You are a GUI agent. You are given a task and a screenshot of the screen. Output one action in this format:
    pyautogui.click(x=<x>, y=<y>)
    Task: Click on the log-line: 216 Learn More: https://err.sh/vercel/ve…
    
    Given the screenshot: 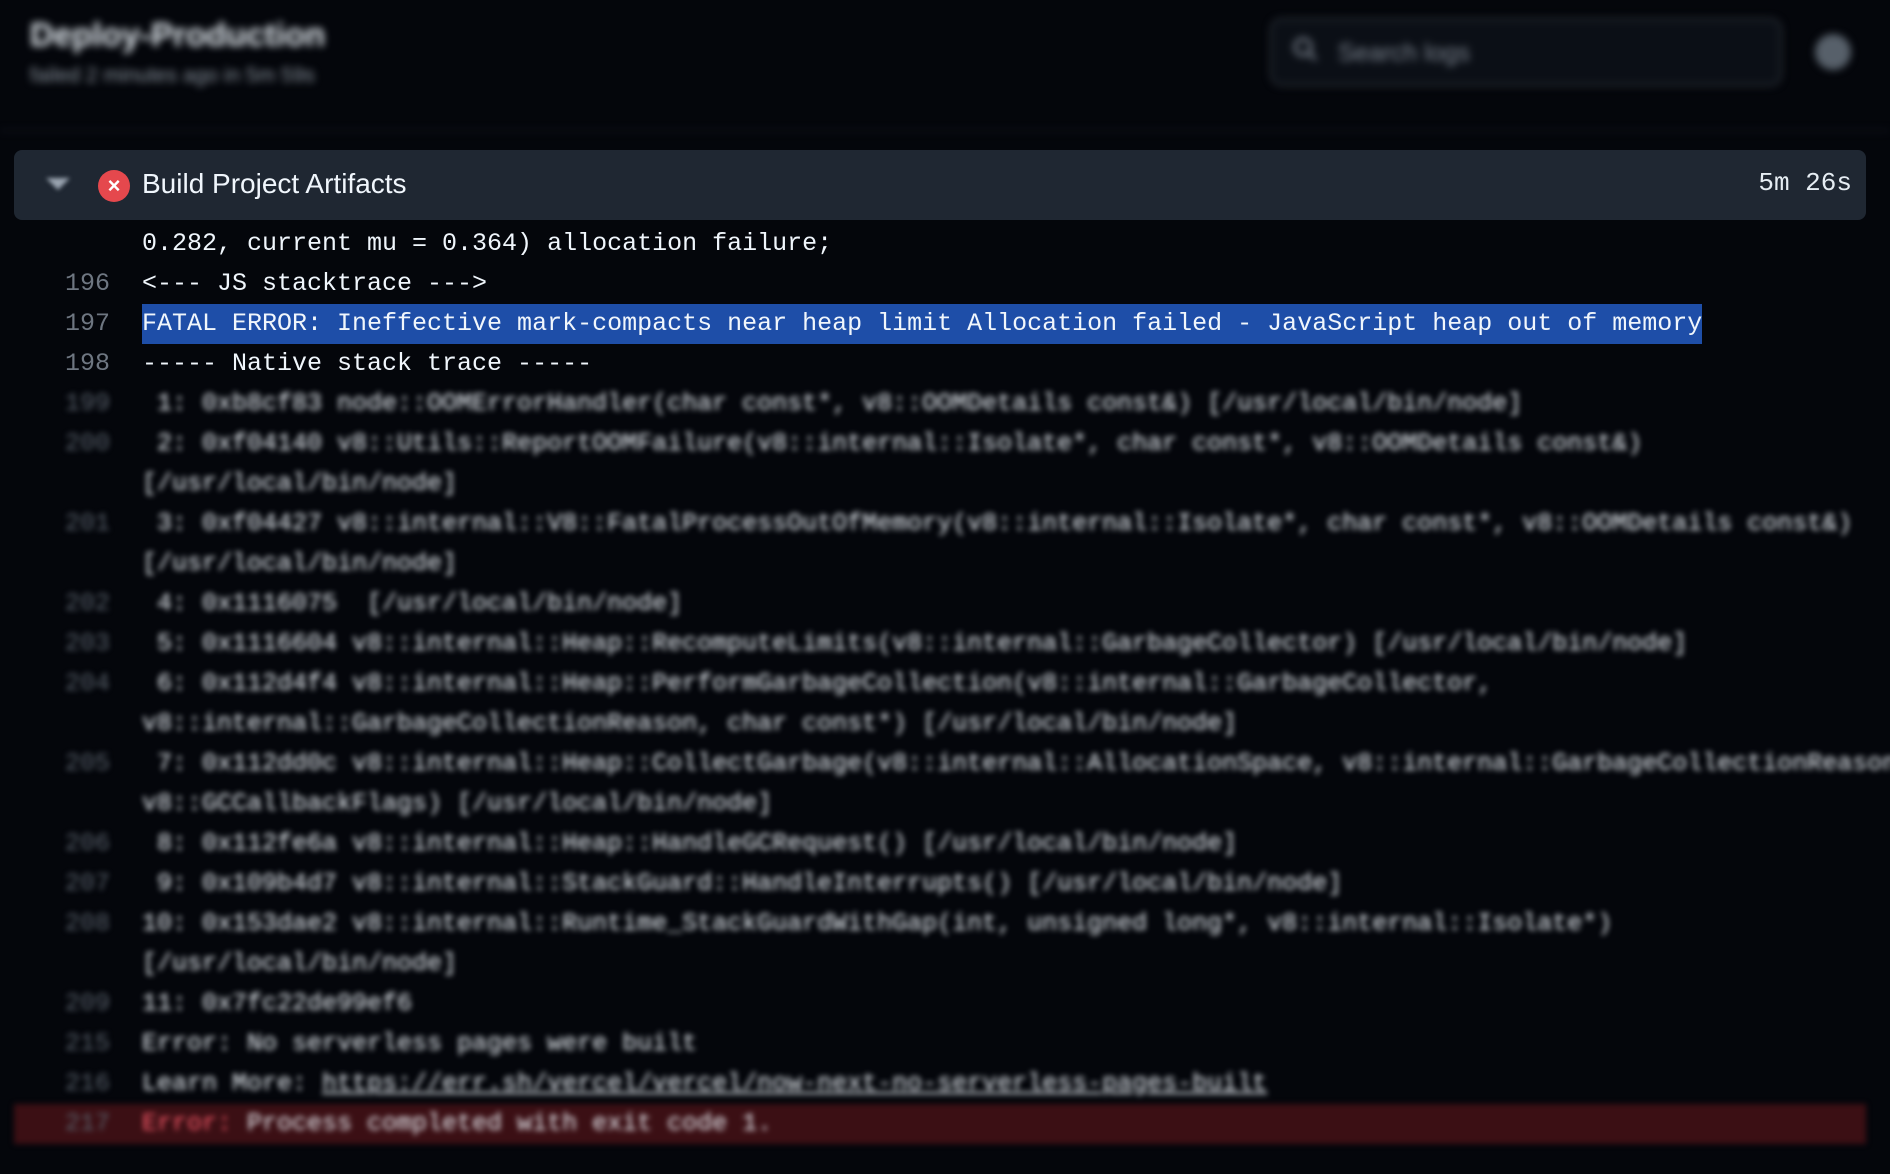 What is the action you would take?
    pyautogui.click(x=945, y=1084)
    